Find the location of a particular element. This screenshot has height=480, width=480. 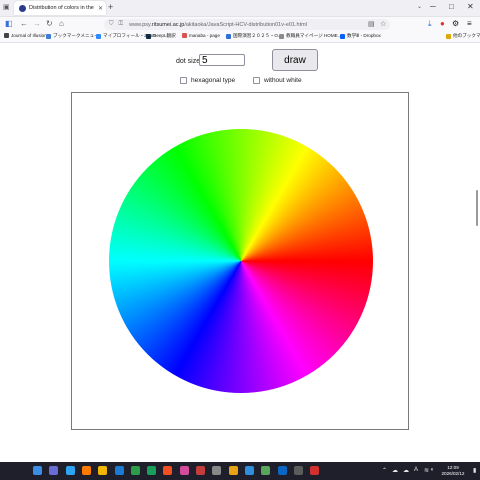

reader-view-icon: ▤ is located at coordinates (371, 24).